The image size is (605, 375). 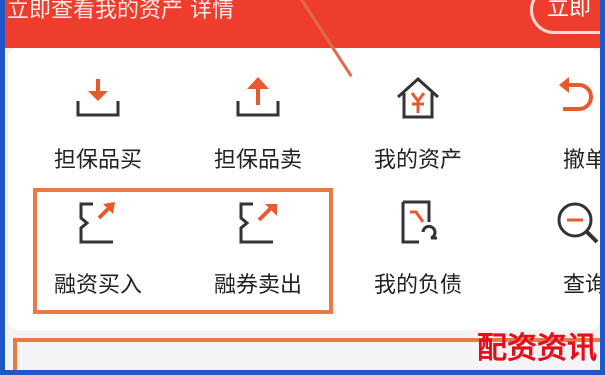 I want to click on banner-button: 立即, so click(x=565, y=17).